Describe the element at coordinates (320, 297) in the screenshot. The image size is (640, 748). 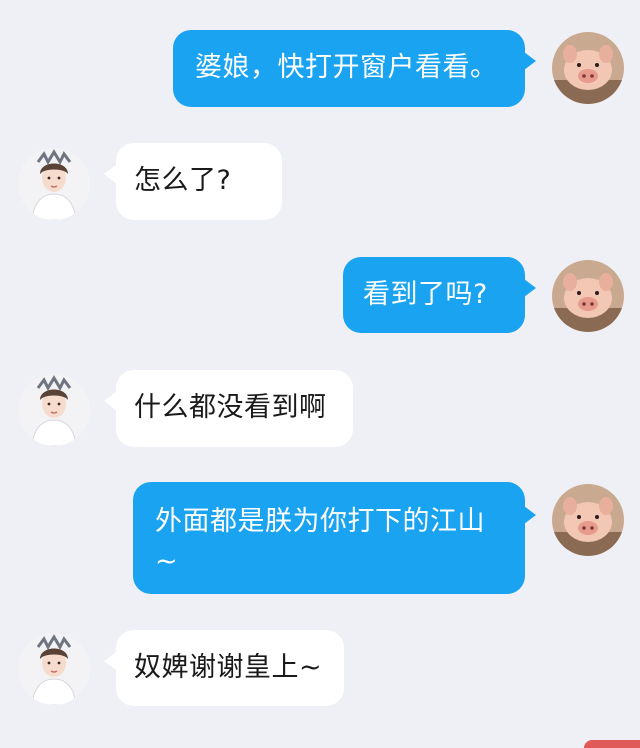
I see `message-row: 看到了吗?` at that location.